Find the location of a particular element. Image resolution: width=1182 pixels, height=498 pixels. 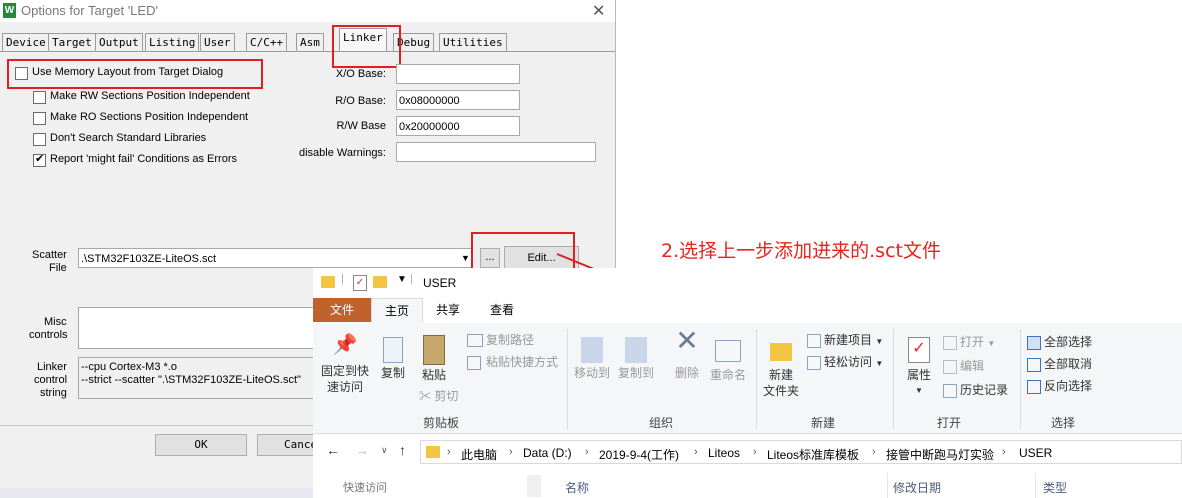

easy-access-button: 轻松访问 ▼ is located at coordinates (845, 362).